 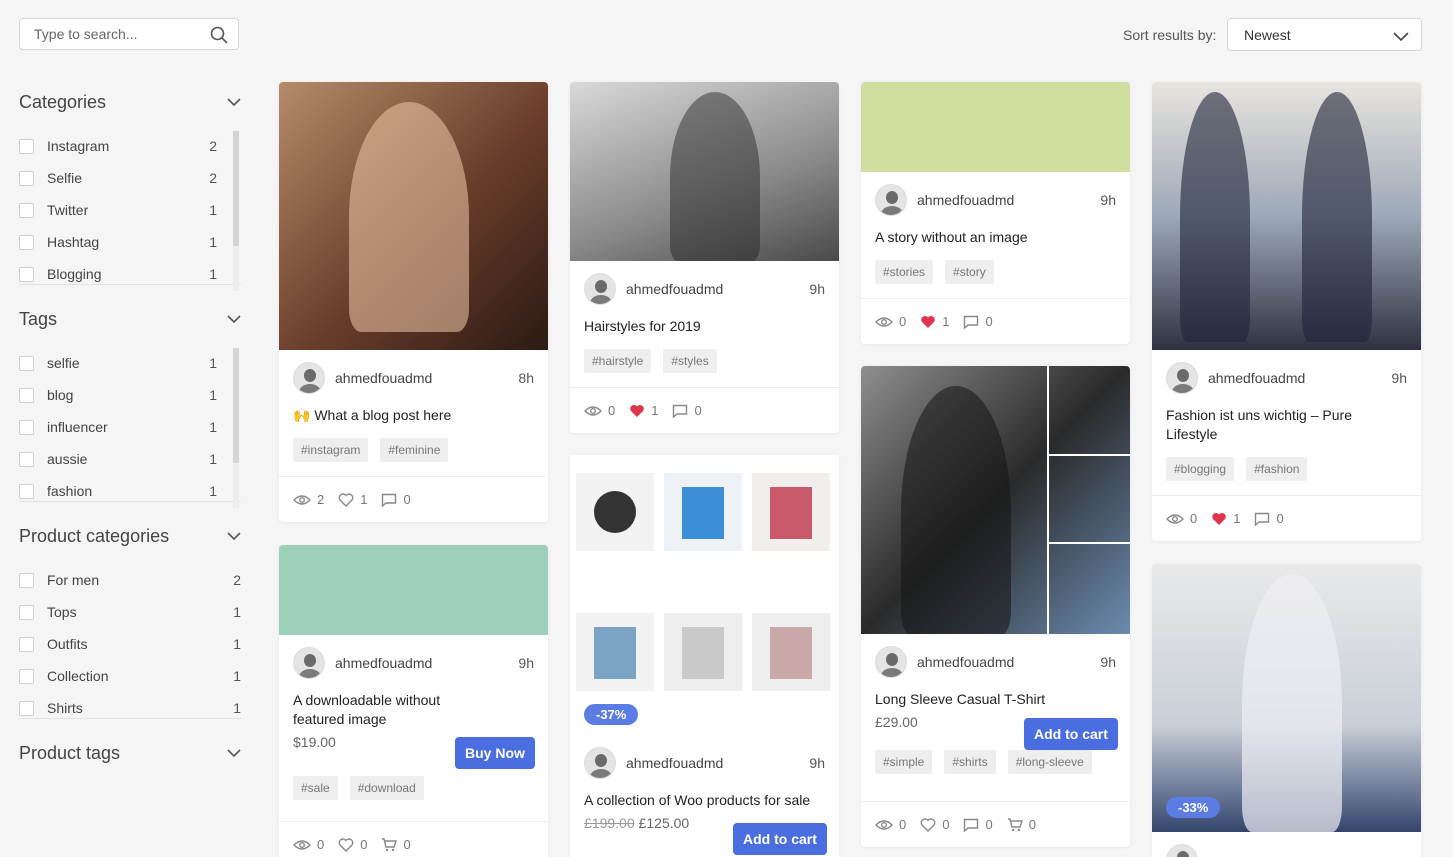 What do you see at coordinates (130, 274) in the screenshot?
I see `filter-item: Blogging 1` at bounding box center [130, 274].